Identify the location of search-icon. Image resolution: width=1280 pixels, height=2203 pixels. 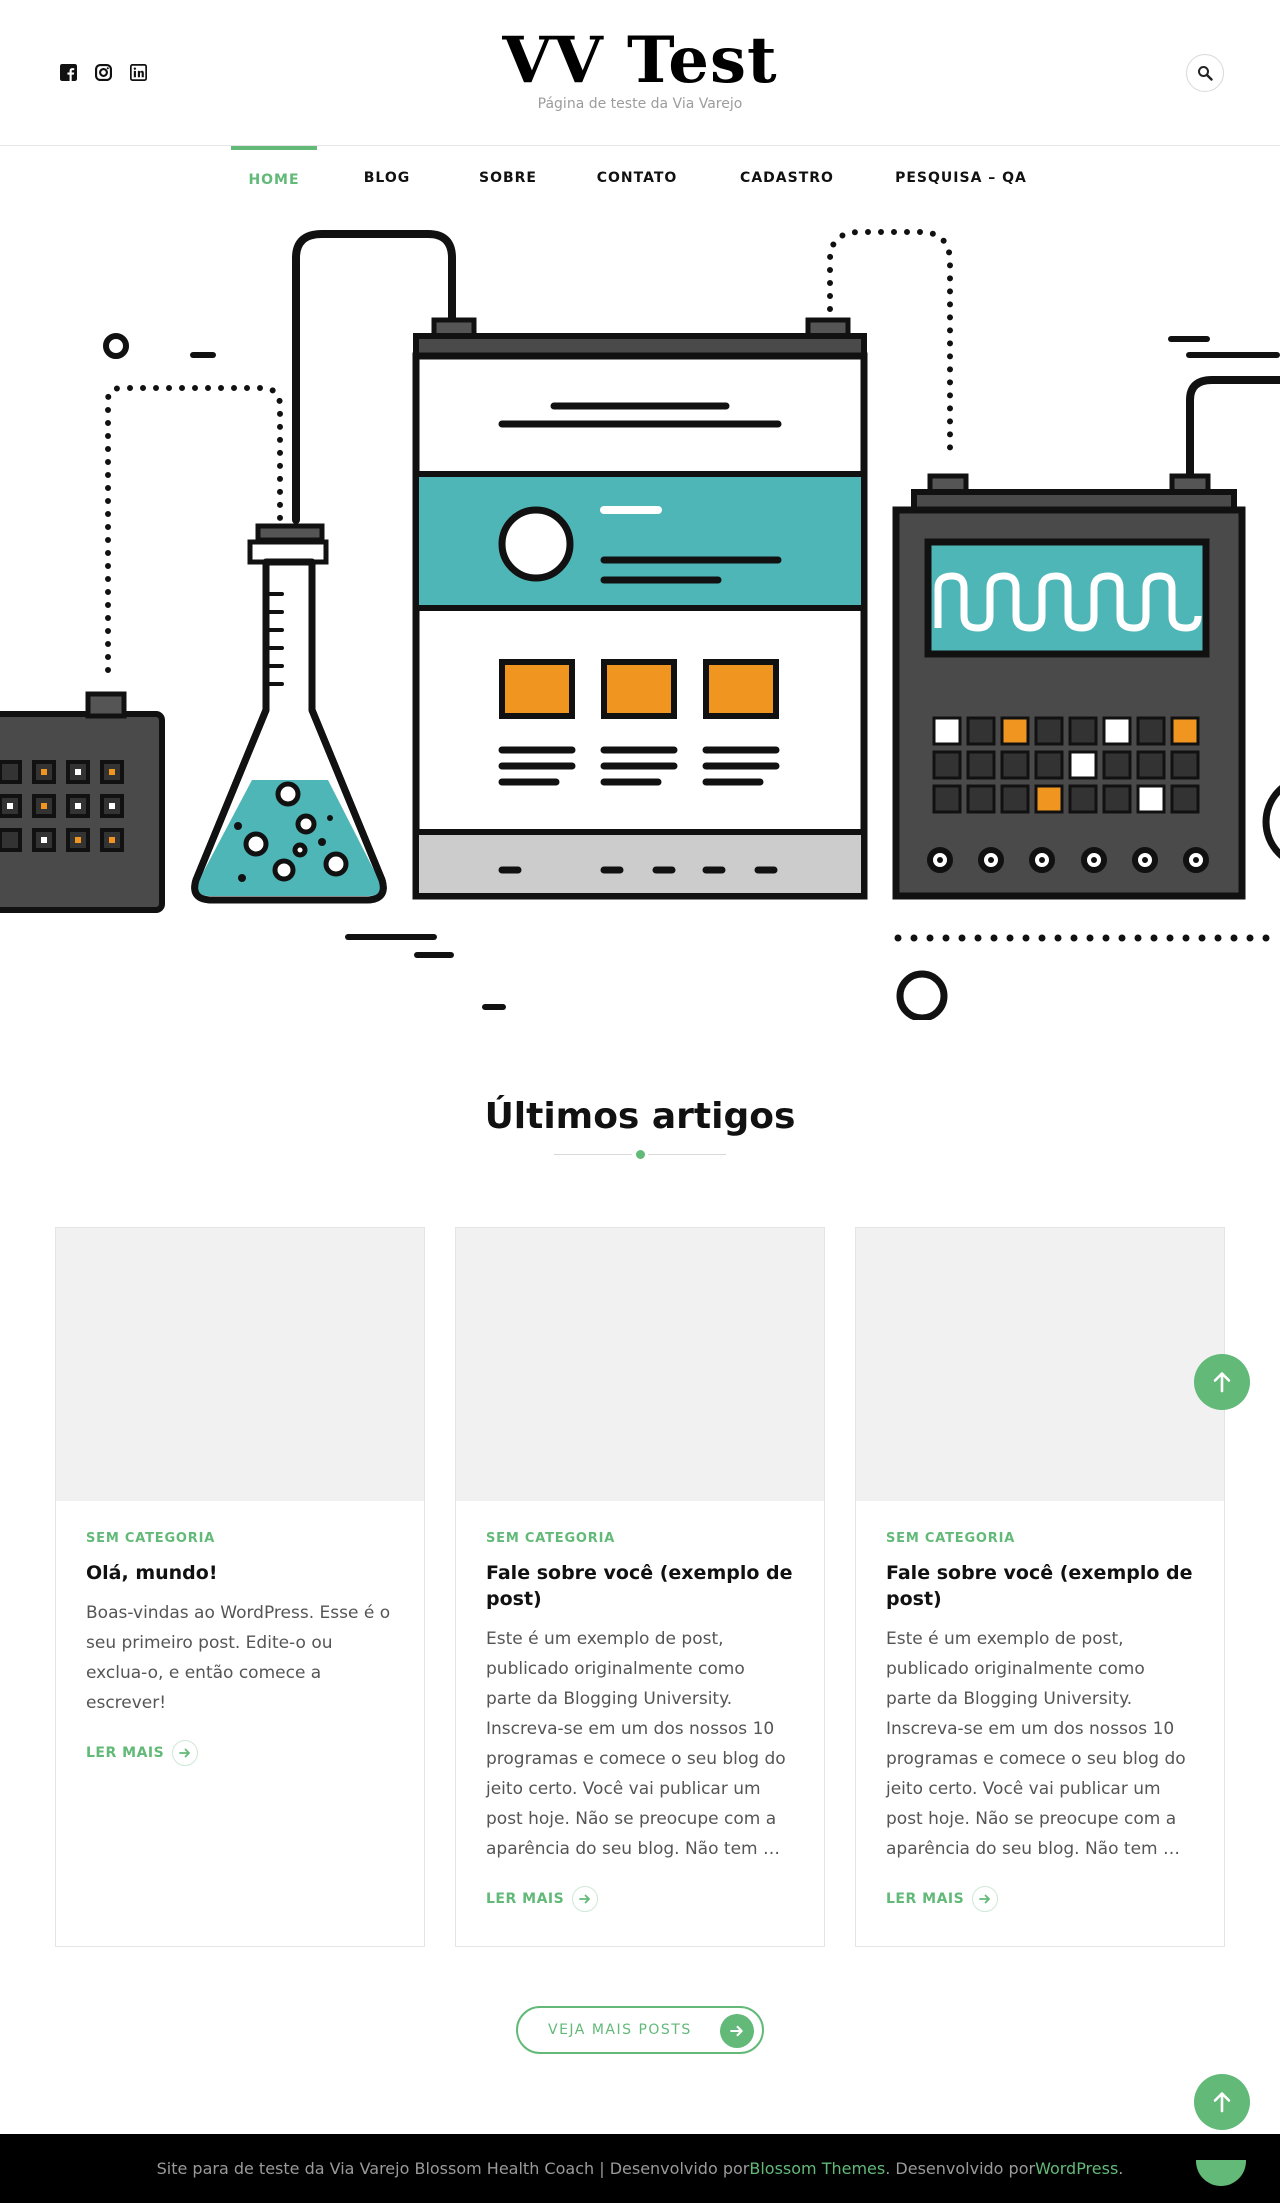
(1205, 73).